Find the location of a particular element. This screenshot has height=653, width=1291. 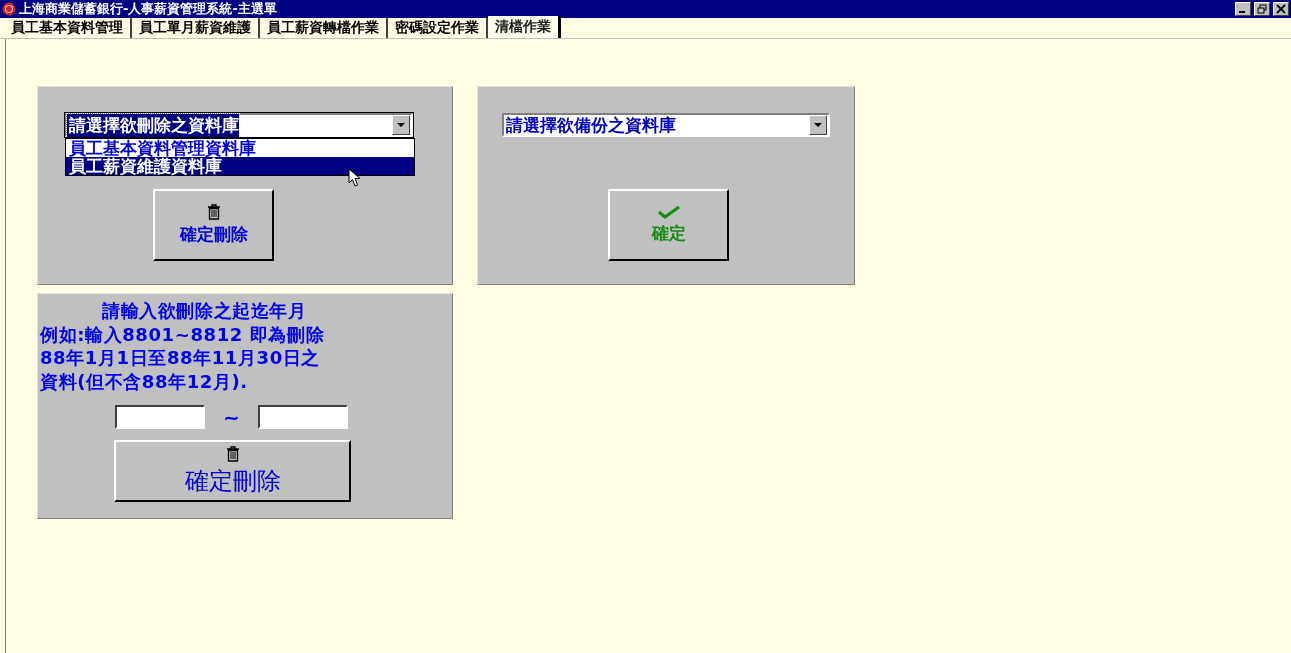

instruction-text: 資料(但不含88年12月). is located at coordinates (144, 381).